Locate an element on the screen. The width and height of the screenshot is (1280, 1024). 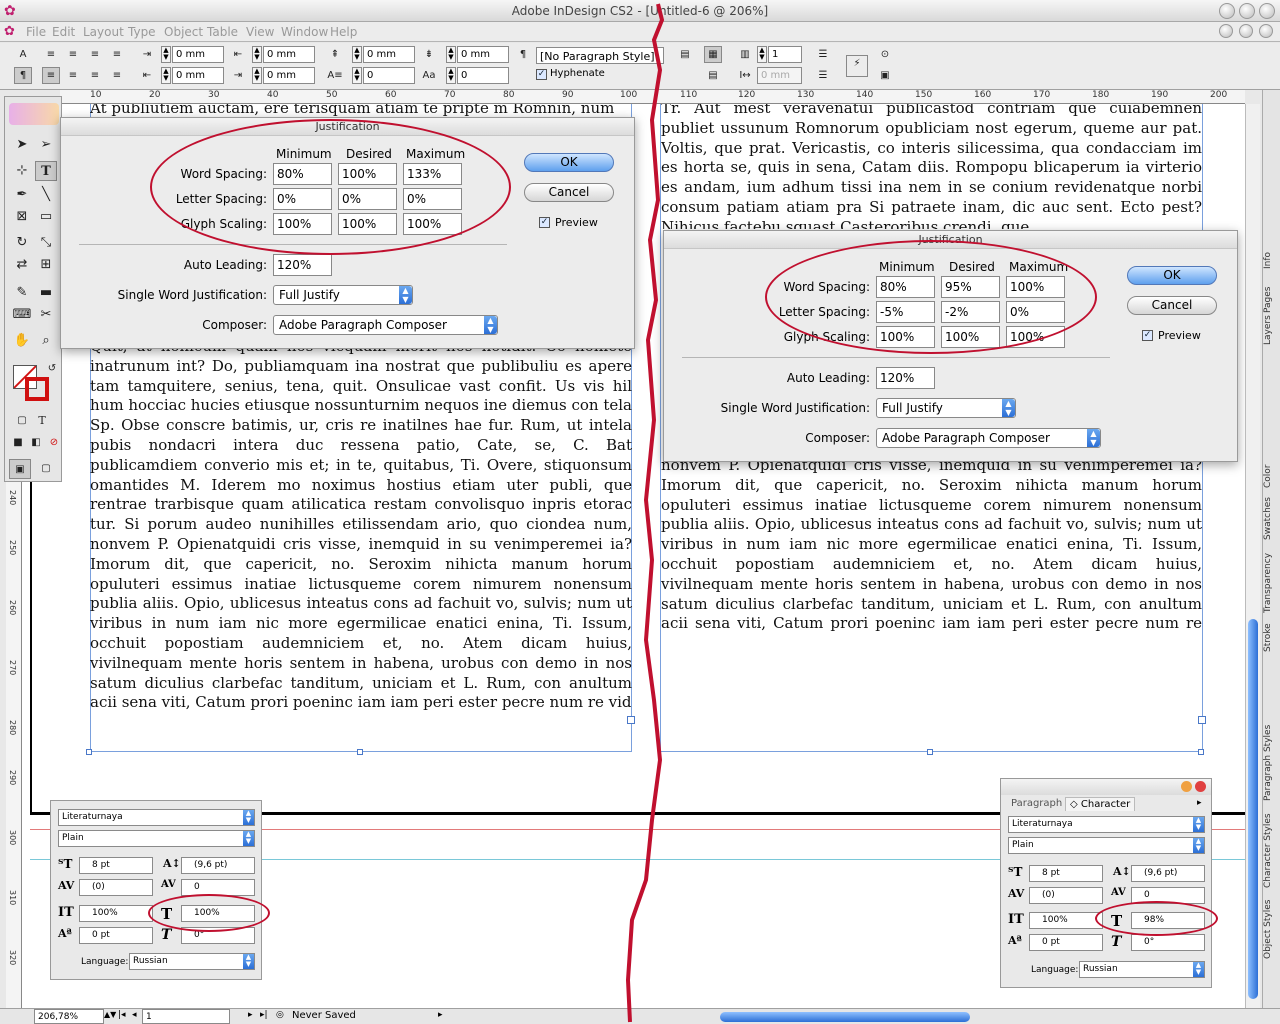
word-spacing-desired-field: 100% is located at coordinates (367, 174).